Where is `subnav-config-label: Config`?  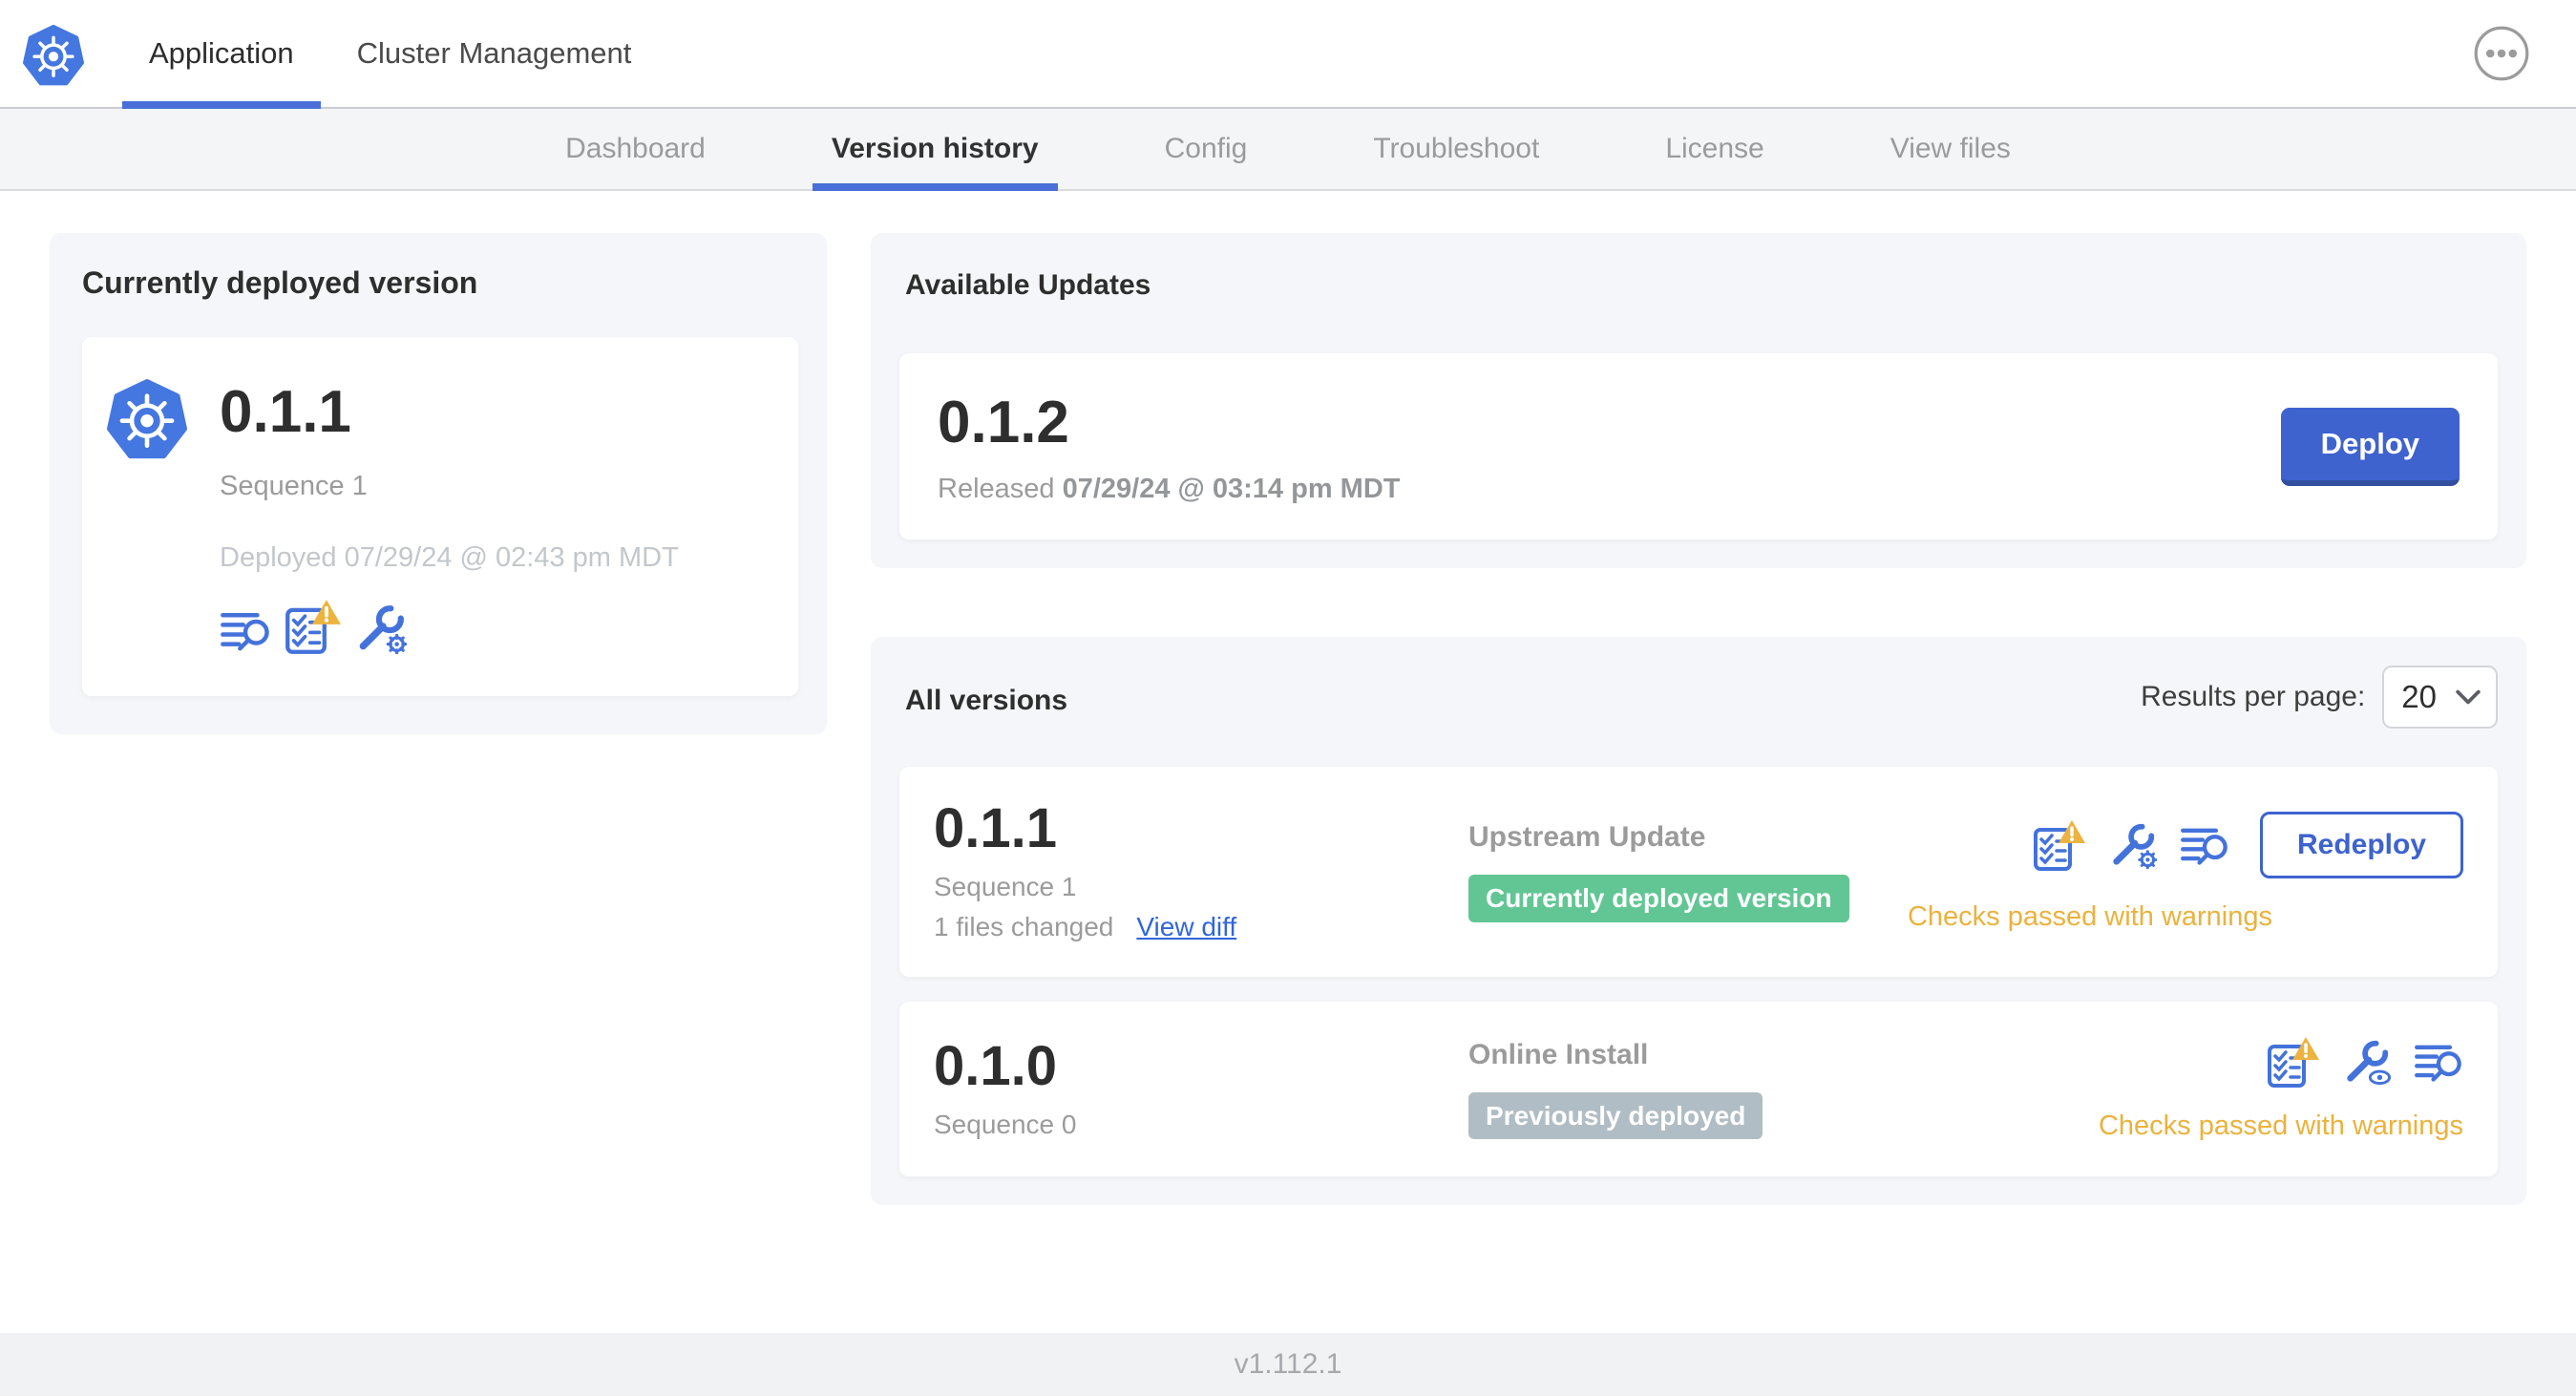 subnav-config-label: Config is located at coordinates (1206, 148).